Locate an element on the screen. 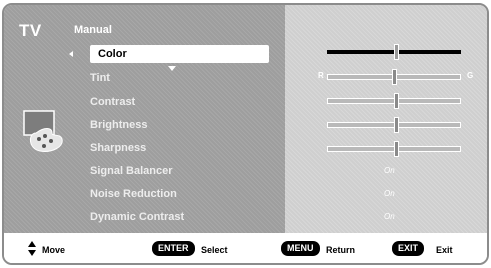 This screenshot has height=268, width=491. tint-slider is located at coordinates (394, 77).